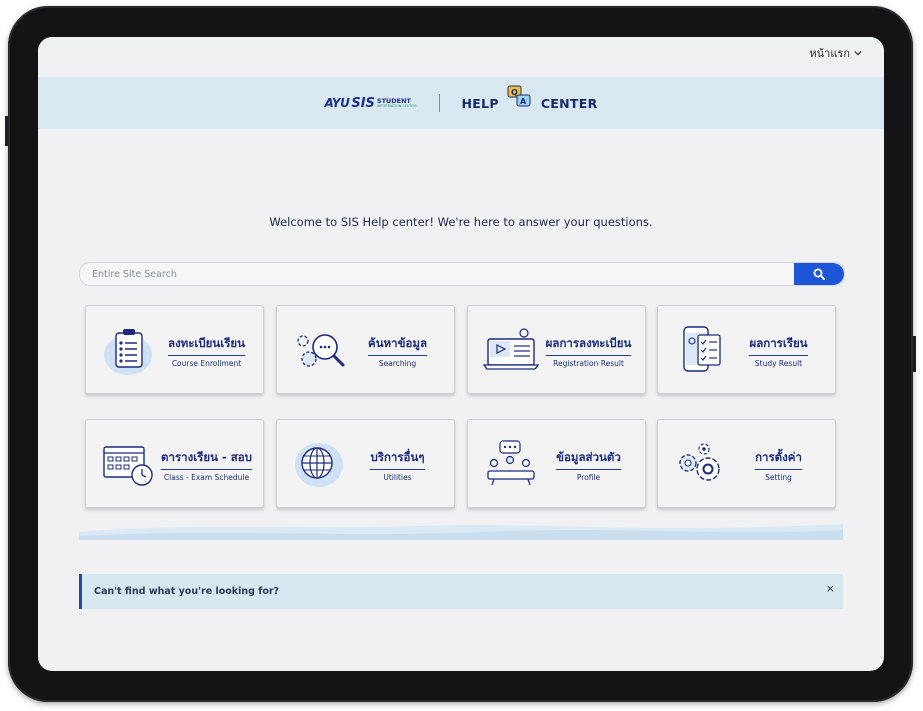 This screenshot has width=923, height=711. What do you see at coordinates (914, 354) in the screenshot?
I see `power-button` at bounding box center [914, 354].